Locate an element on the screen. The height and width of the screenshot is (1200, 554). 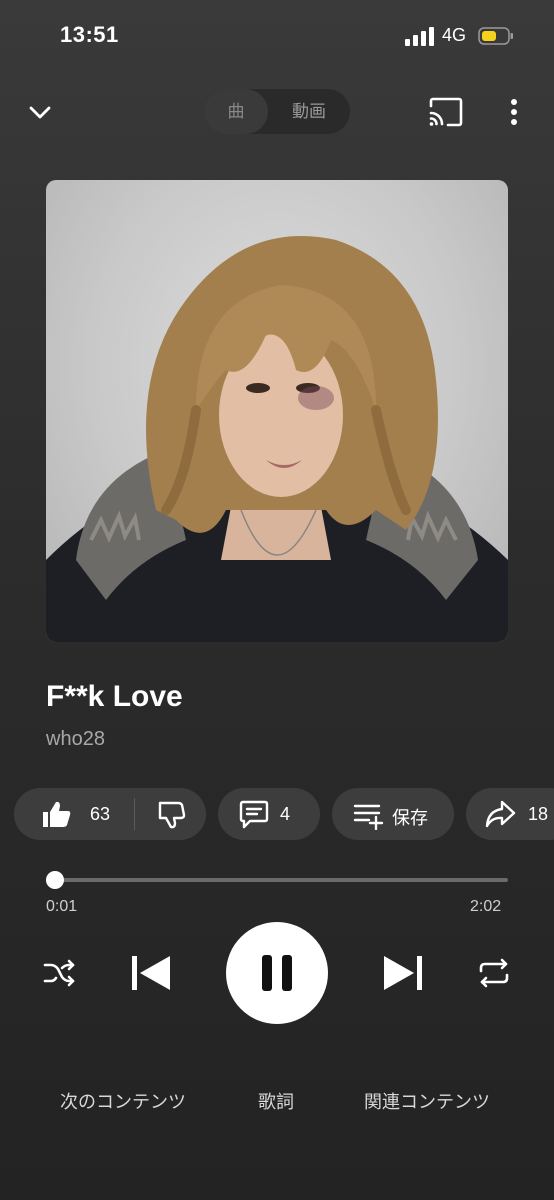
comments-button: 4 is located at coordinates (269, 814).